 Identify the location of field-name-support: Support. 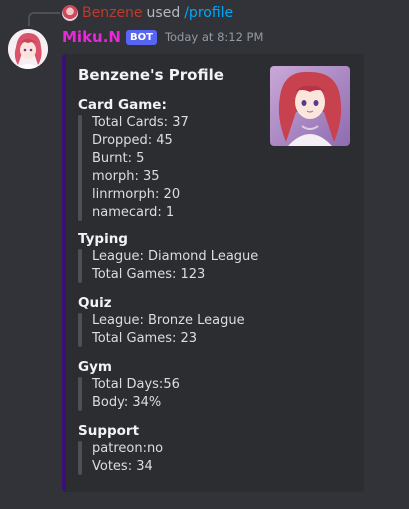
(109, 431).